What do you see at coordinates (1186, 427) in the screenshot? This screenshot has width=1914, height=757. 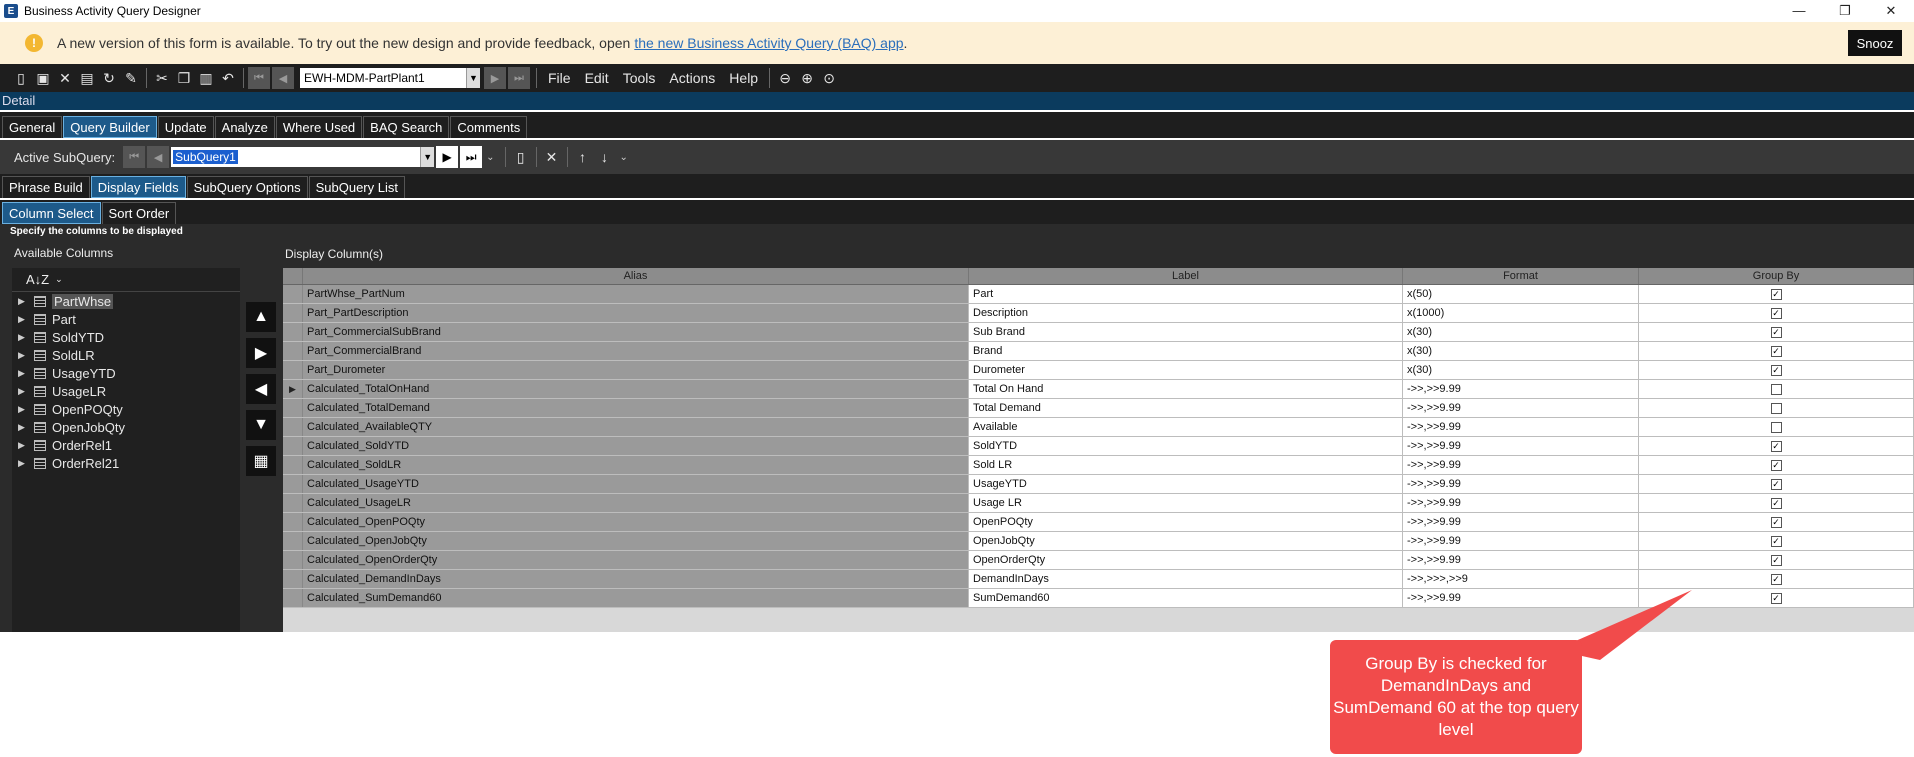 I see `label-cell: Available` at bounding box center [1186, 427].